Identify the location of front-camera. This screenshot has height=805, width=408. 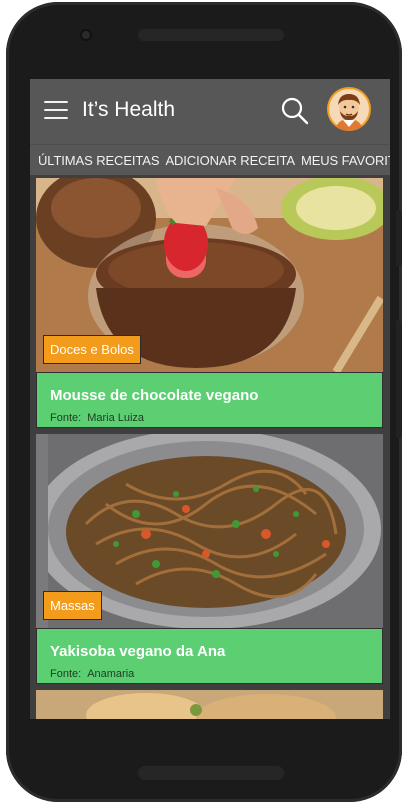
(86, 35).